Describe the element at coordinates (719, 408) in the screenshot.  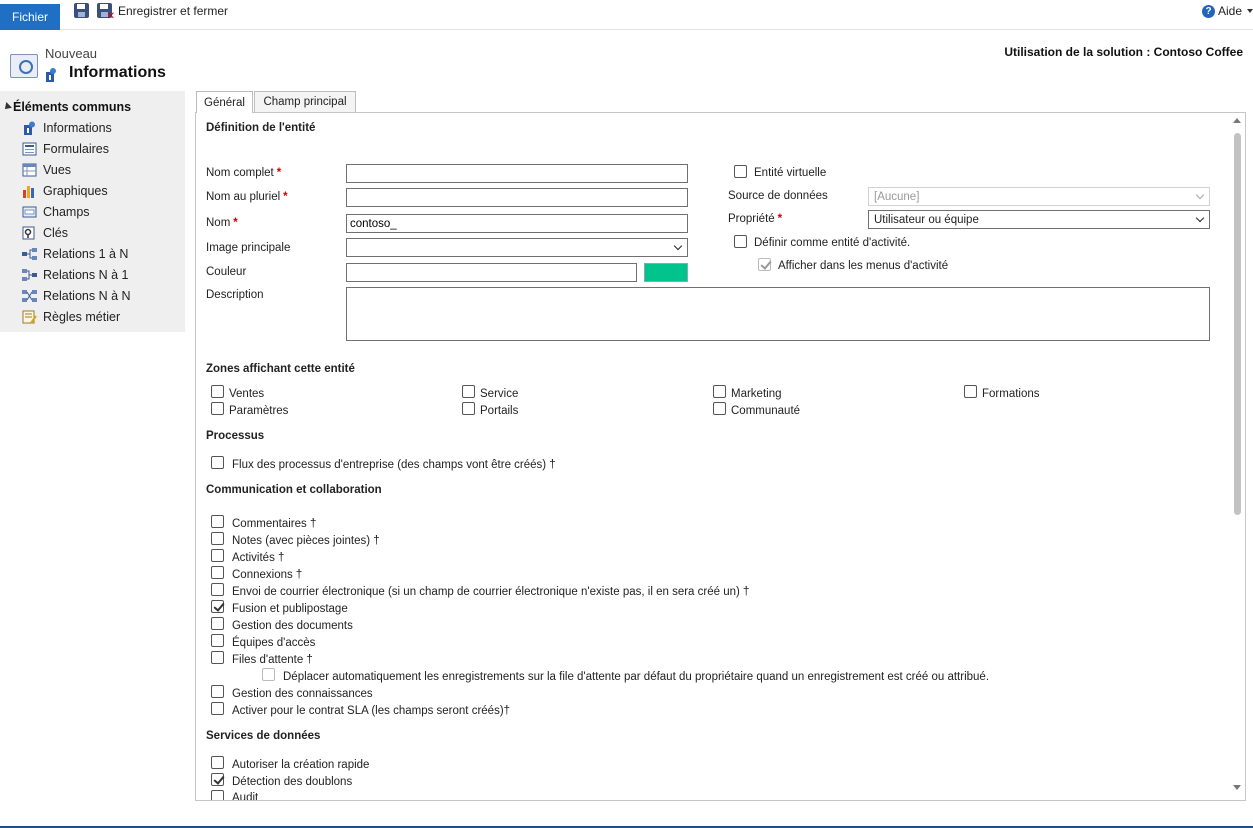
I see `area-communaute-checkbox` at that location.